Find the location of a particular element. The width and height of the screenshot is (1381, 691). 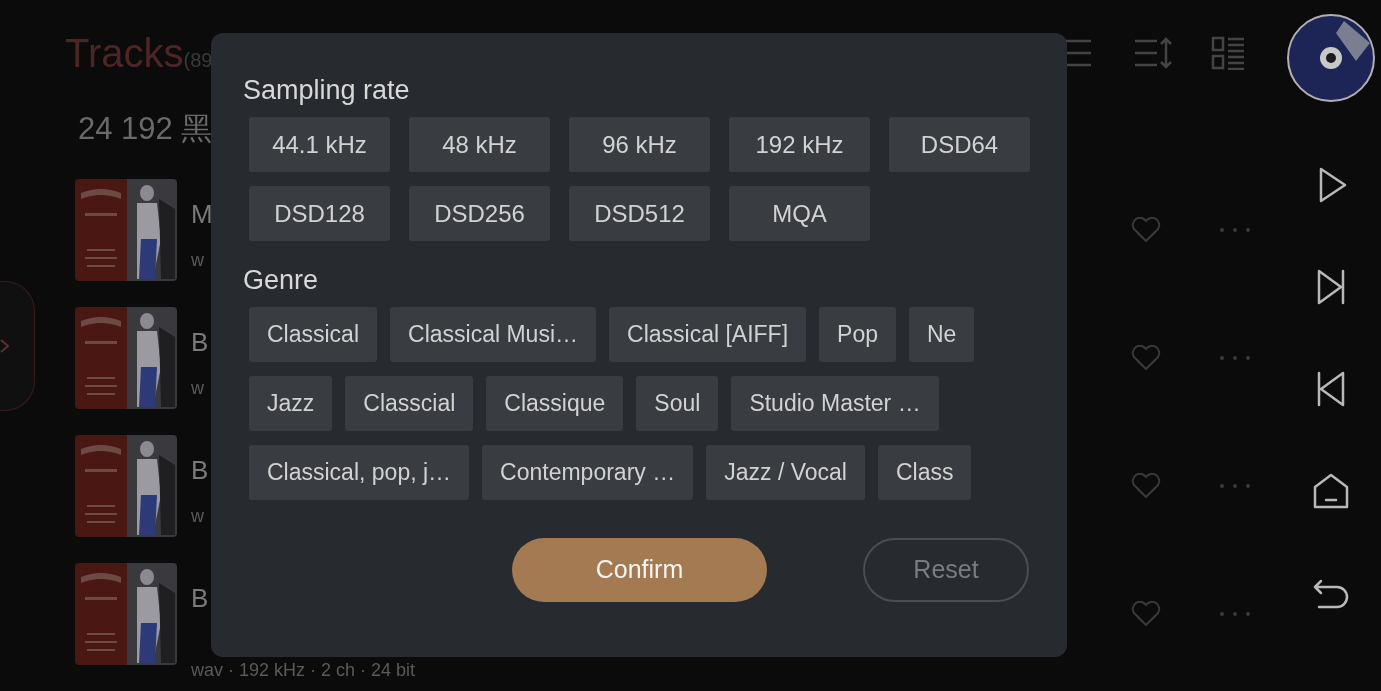

section-heading: Sampling rate is located at coordinates (327, 92).